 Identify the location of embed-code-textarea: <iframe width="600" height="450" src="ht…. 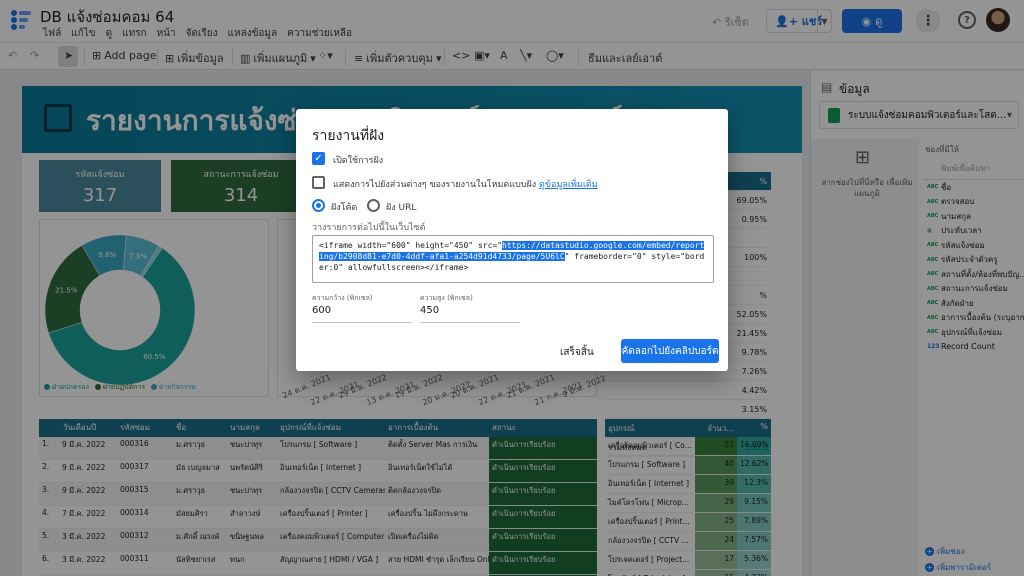
(513, 259).